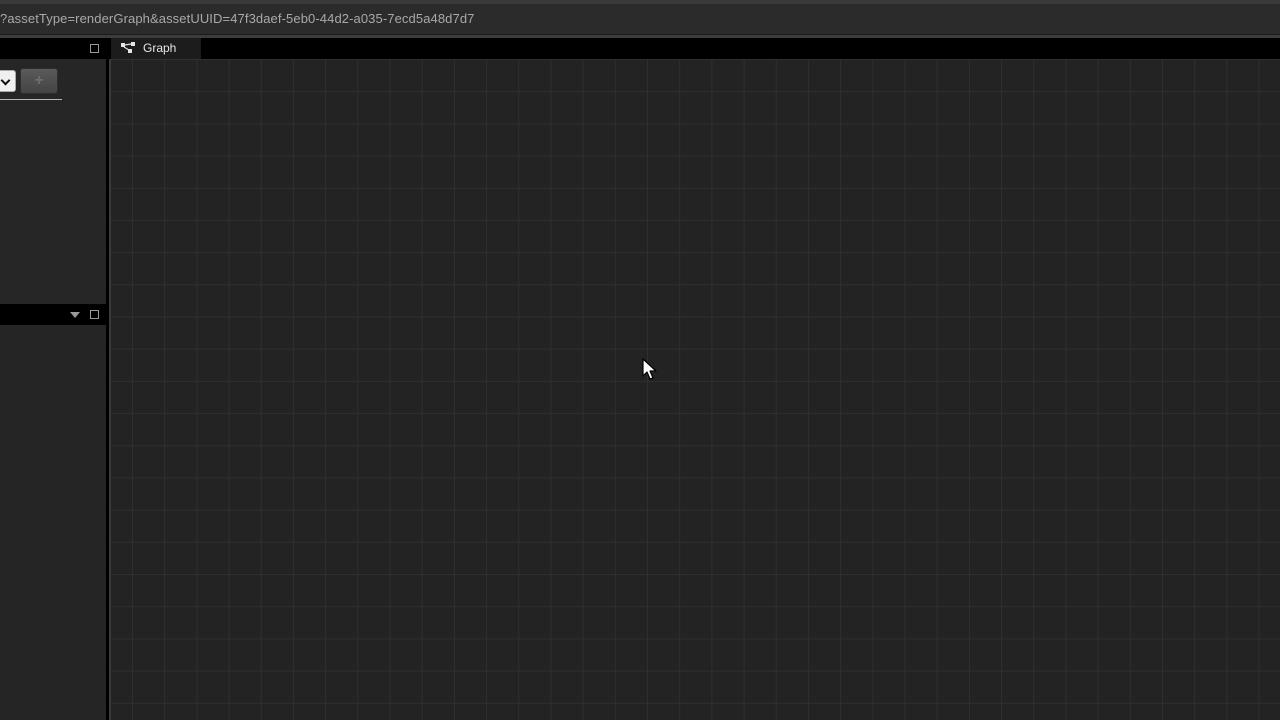 This screenshot has height=720, width=1280. I want to click on tab-graph: Graph, so click(156, 48).